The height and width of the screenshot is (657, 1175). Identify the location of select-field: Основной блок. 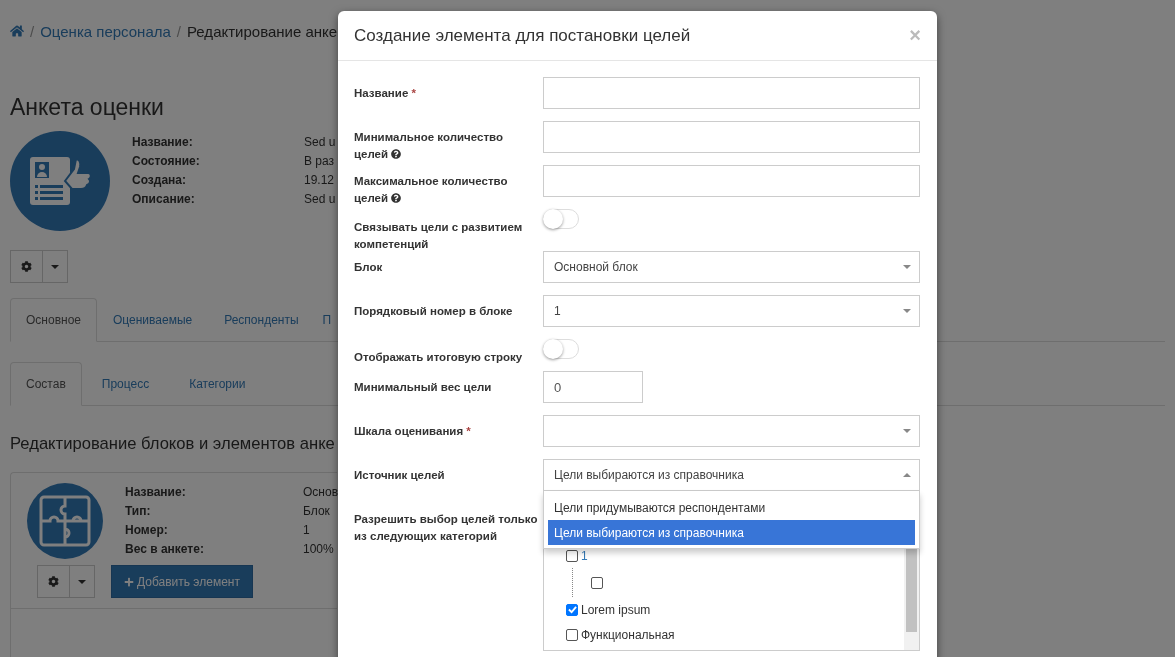
(731, 267).